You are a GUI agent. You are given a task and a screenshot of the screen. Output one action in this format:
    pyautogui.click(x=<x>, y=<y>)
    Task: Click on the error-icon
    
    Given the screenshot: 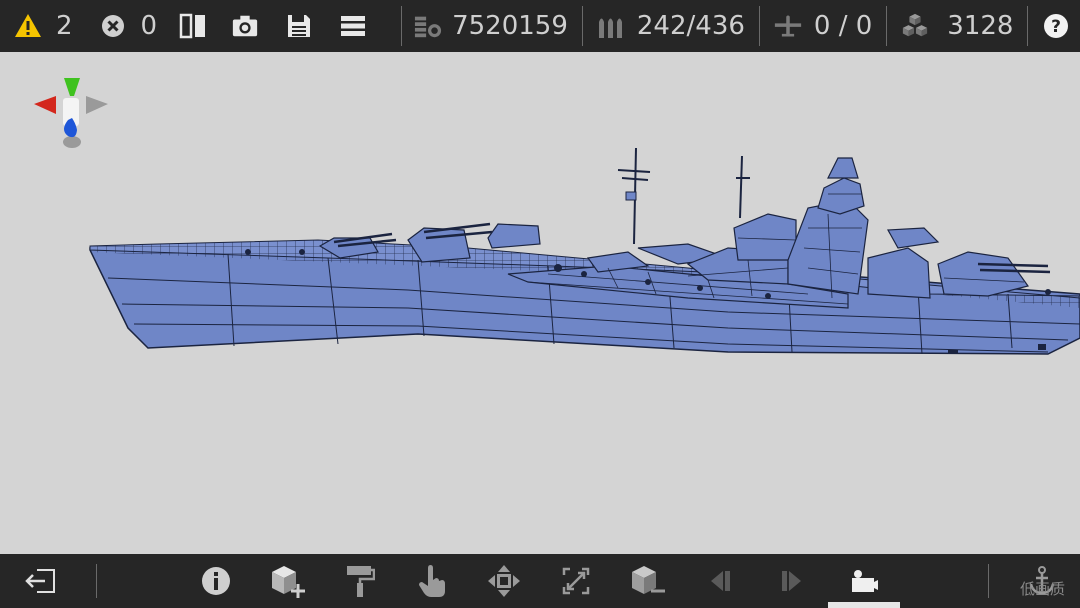 What is the action you would take?
    pyautogui.click(x=113, y=26)
    